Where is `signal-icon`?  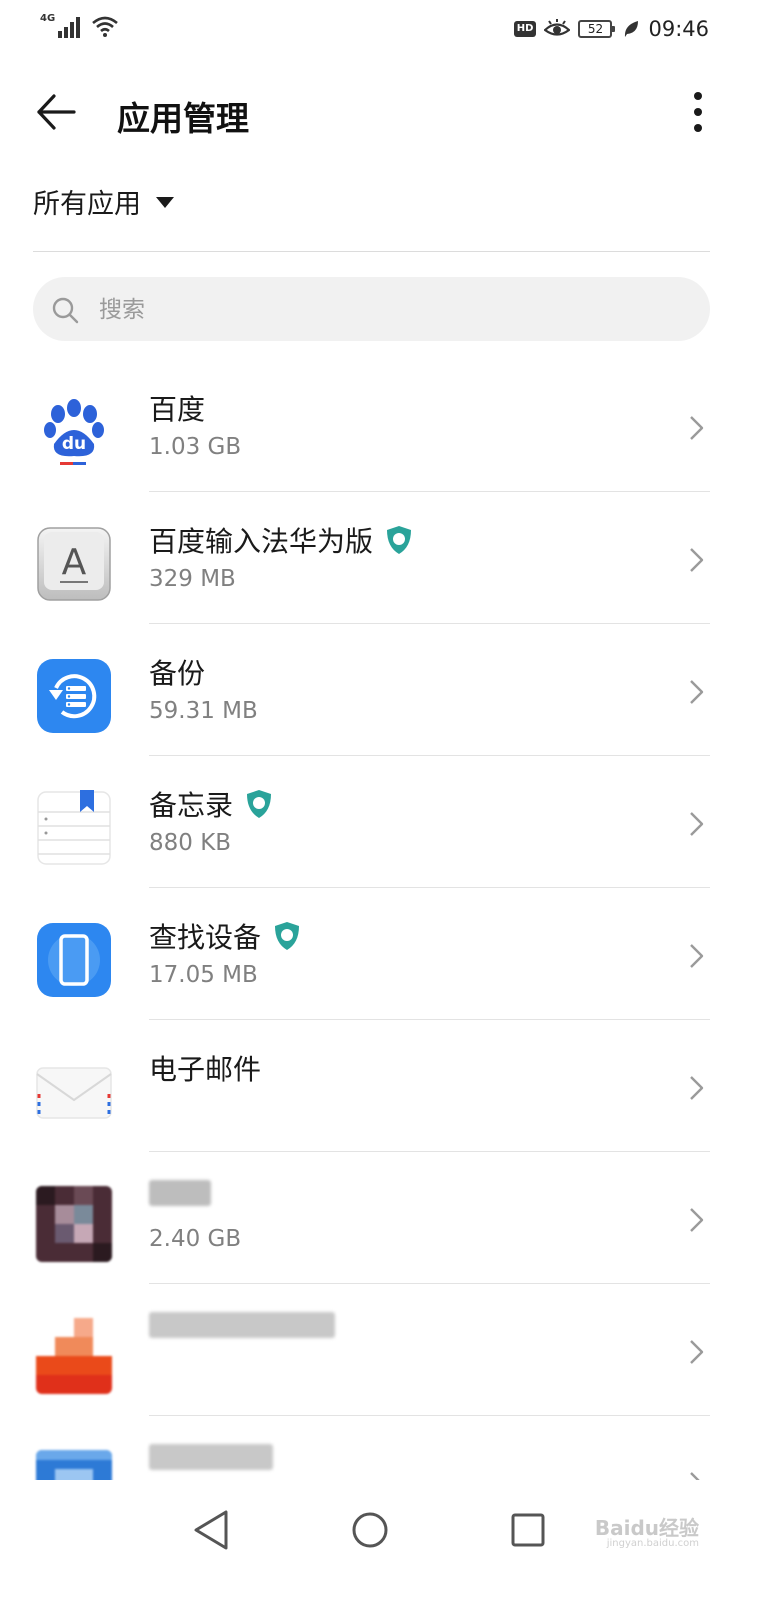 signal-icon is located at coordinates (69, 27).